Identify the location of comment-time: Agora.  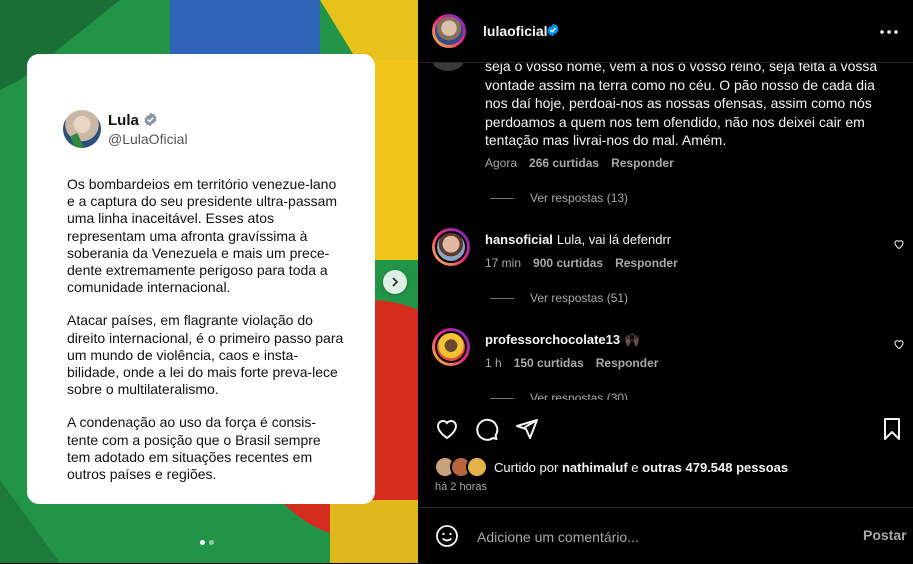
(501, 163).